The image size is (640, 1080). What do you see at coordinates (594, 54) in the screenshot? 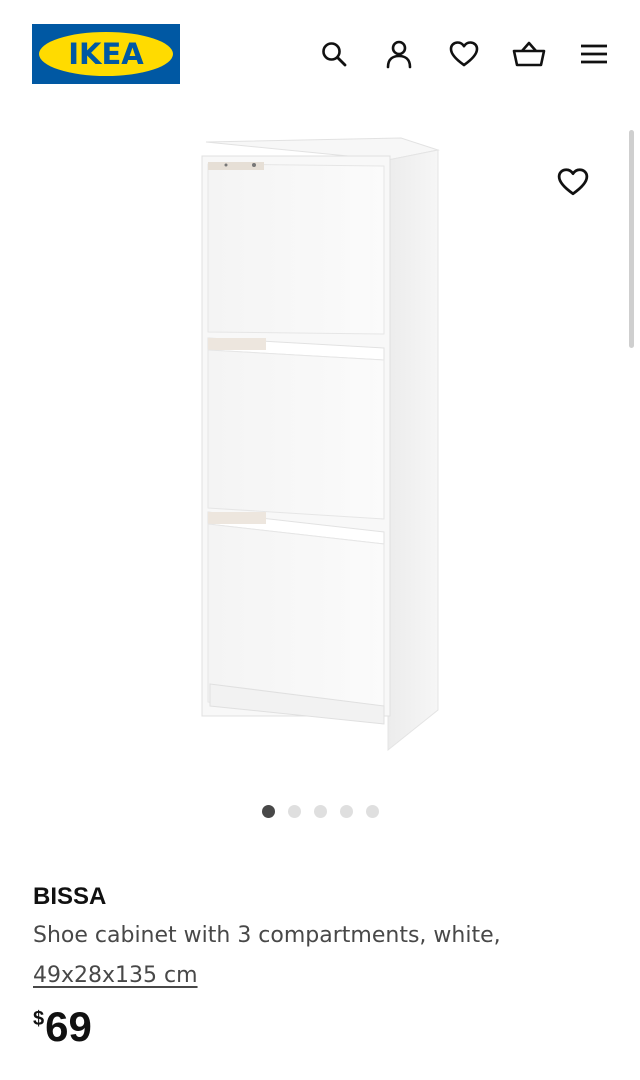
I see `menu-icon` at bounding box center [594, 54].